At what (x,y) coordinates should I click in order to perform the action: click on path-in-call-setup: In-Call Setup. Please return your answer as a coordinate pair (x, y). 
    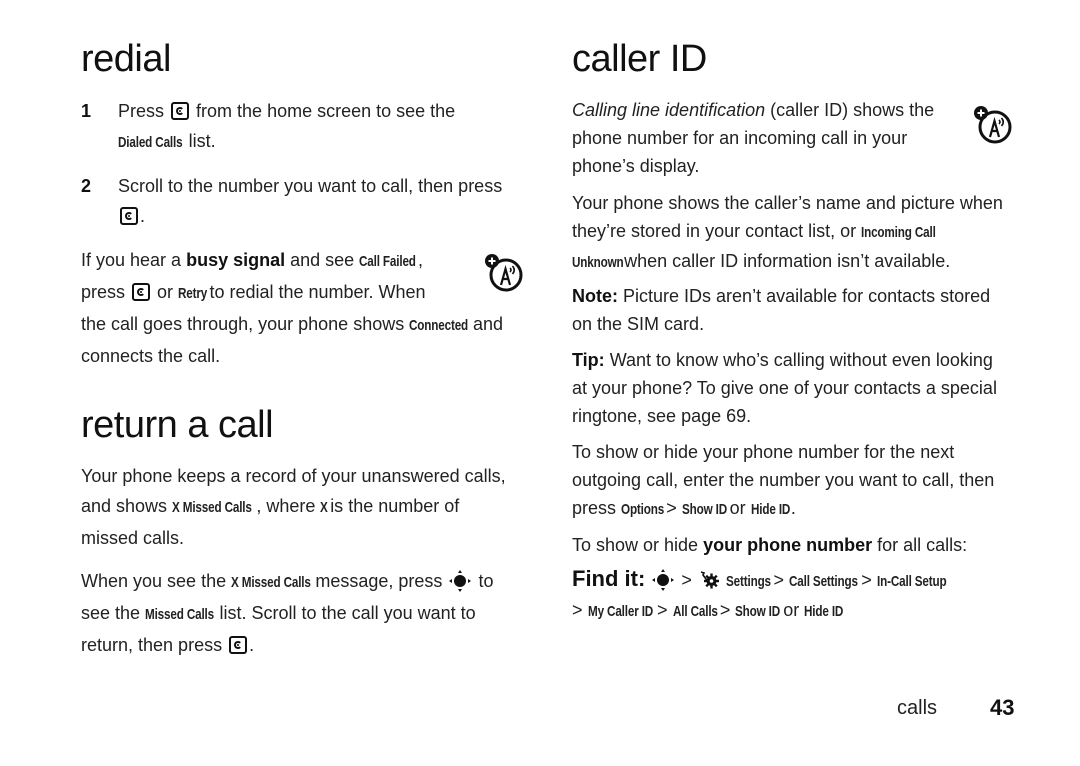
    Looking at the image, I should click on (911, 581).